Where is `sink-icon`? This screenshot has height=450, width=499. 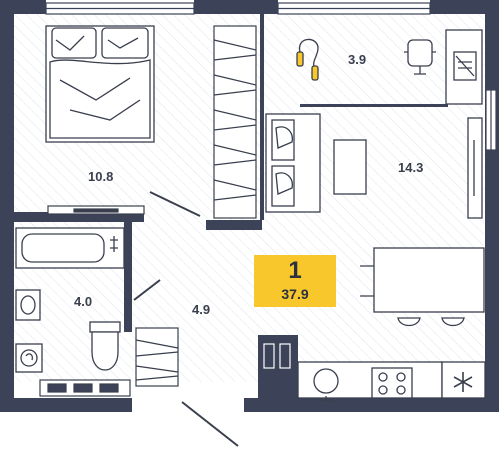
sink-icon is located at coordinates (28, 305).